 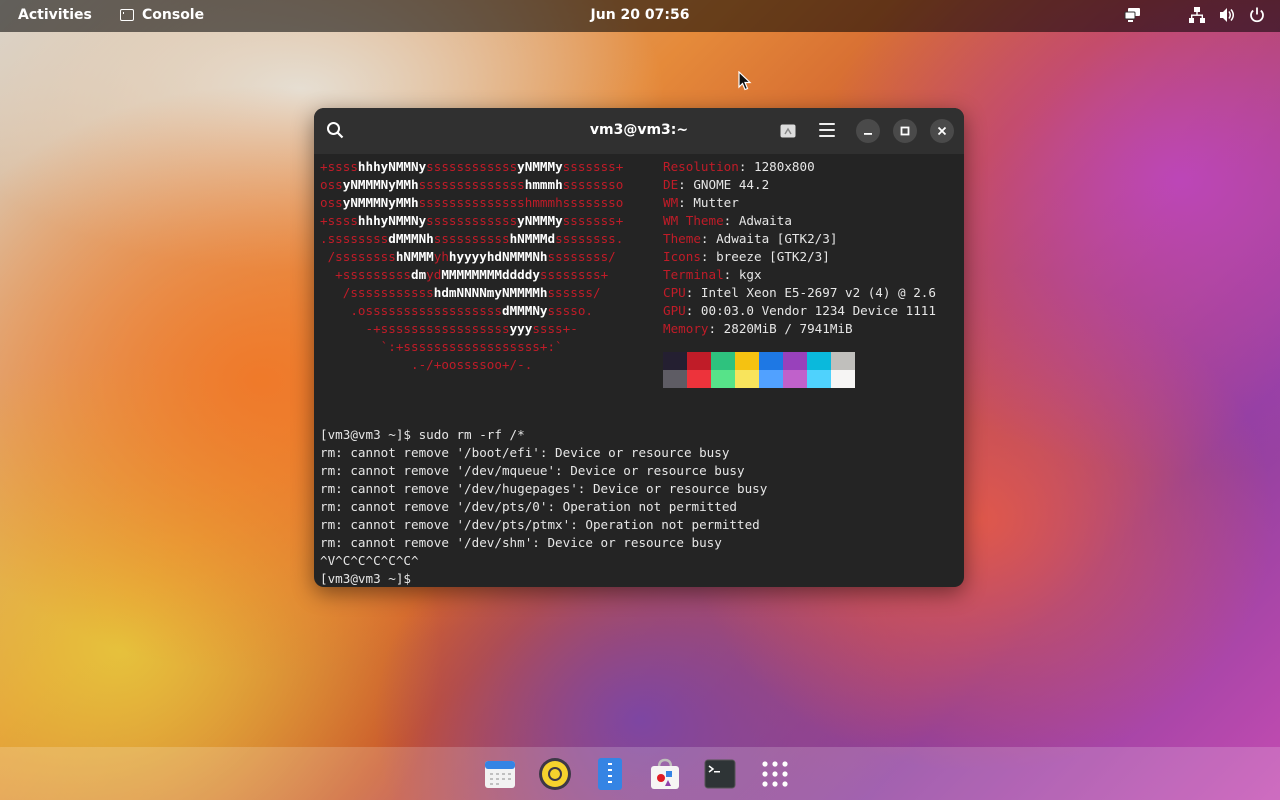 What do you see at coordinates (640, 773) in the screenshot?
I see `dash-dock` at bounding box center [640, 773].